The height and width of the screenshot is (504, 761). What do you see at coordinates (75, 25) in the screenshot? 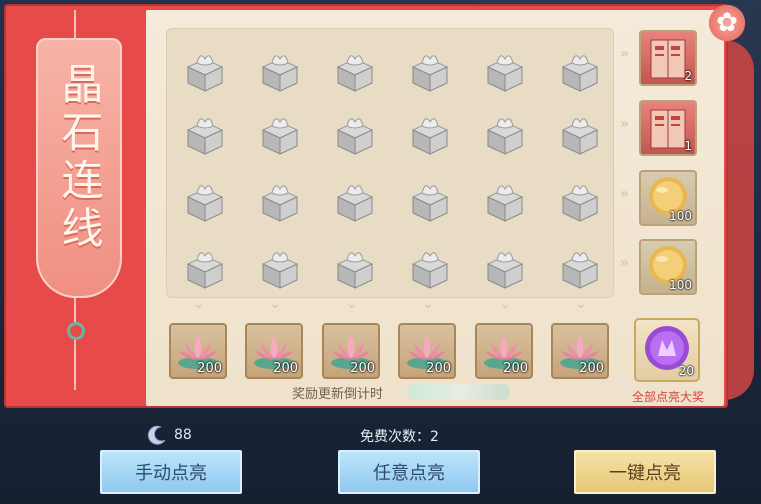
I see `banner-string-top` at bounding box center [75, 25].